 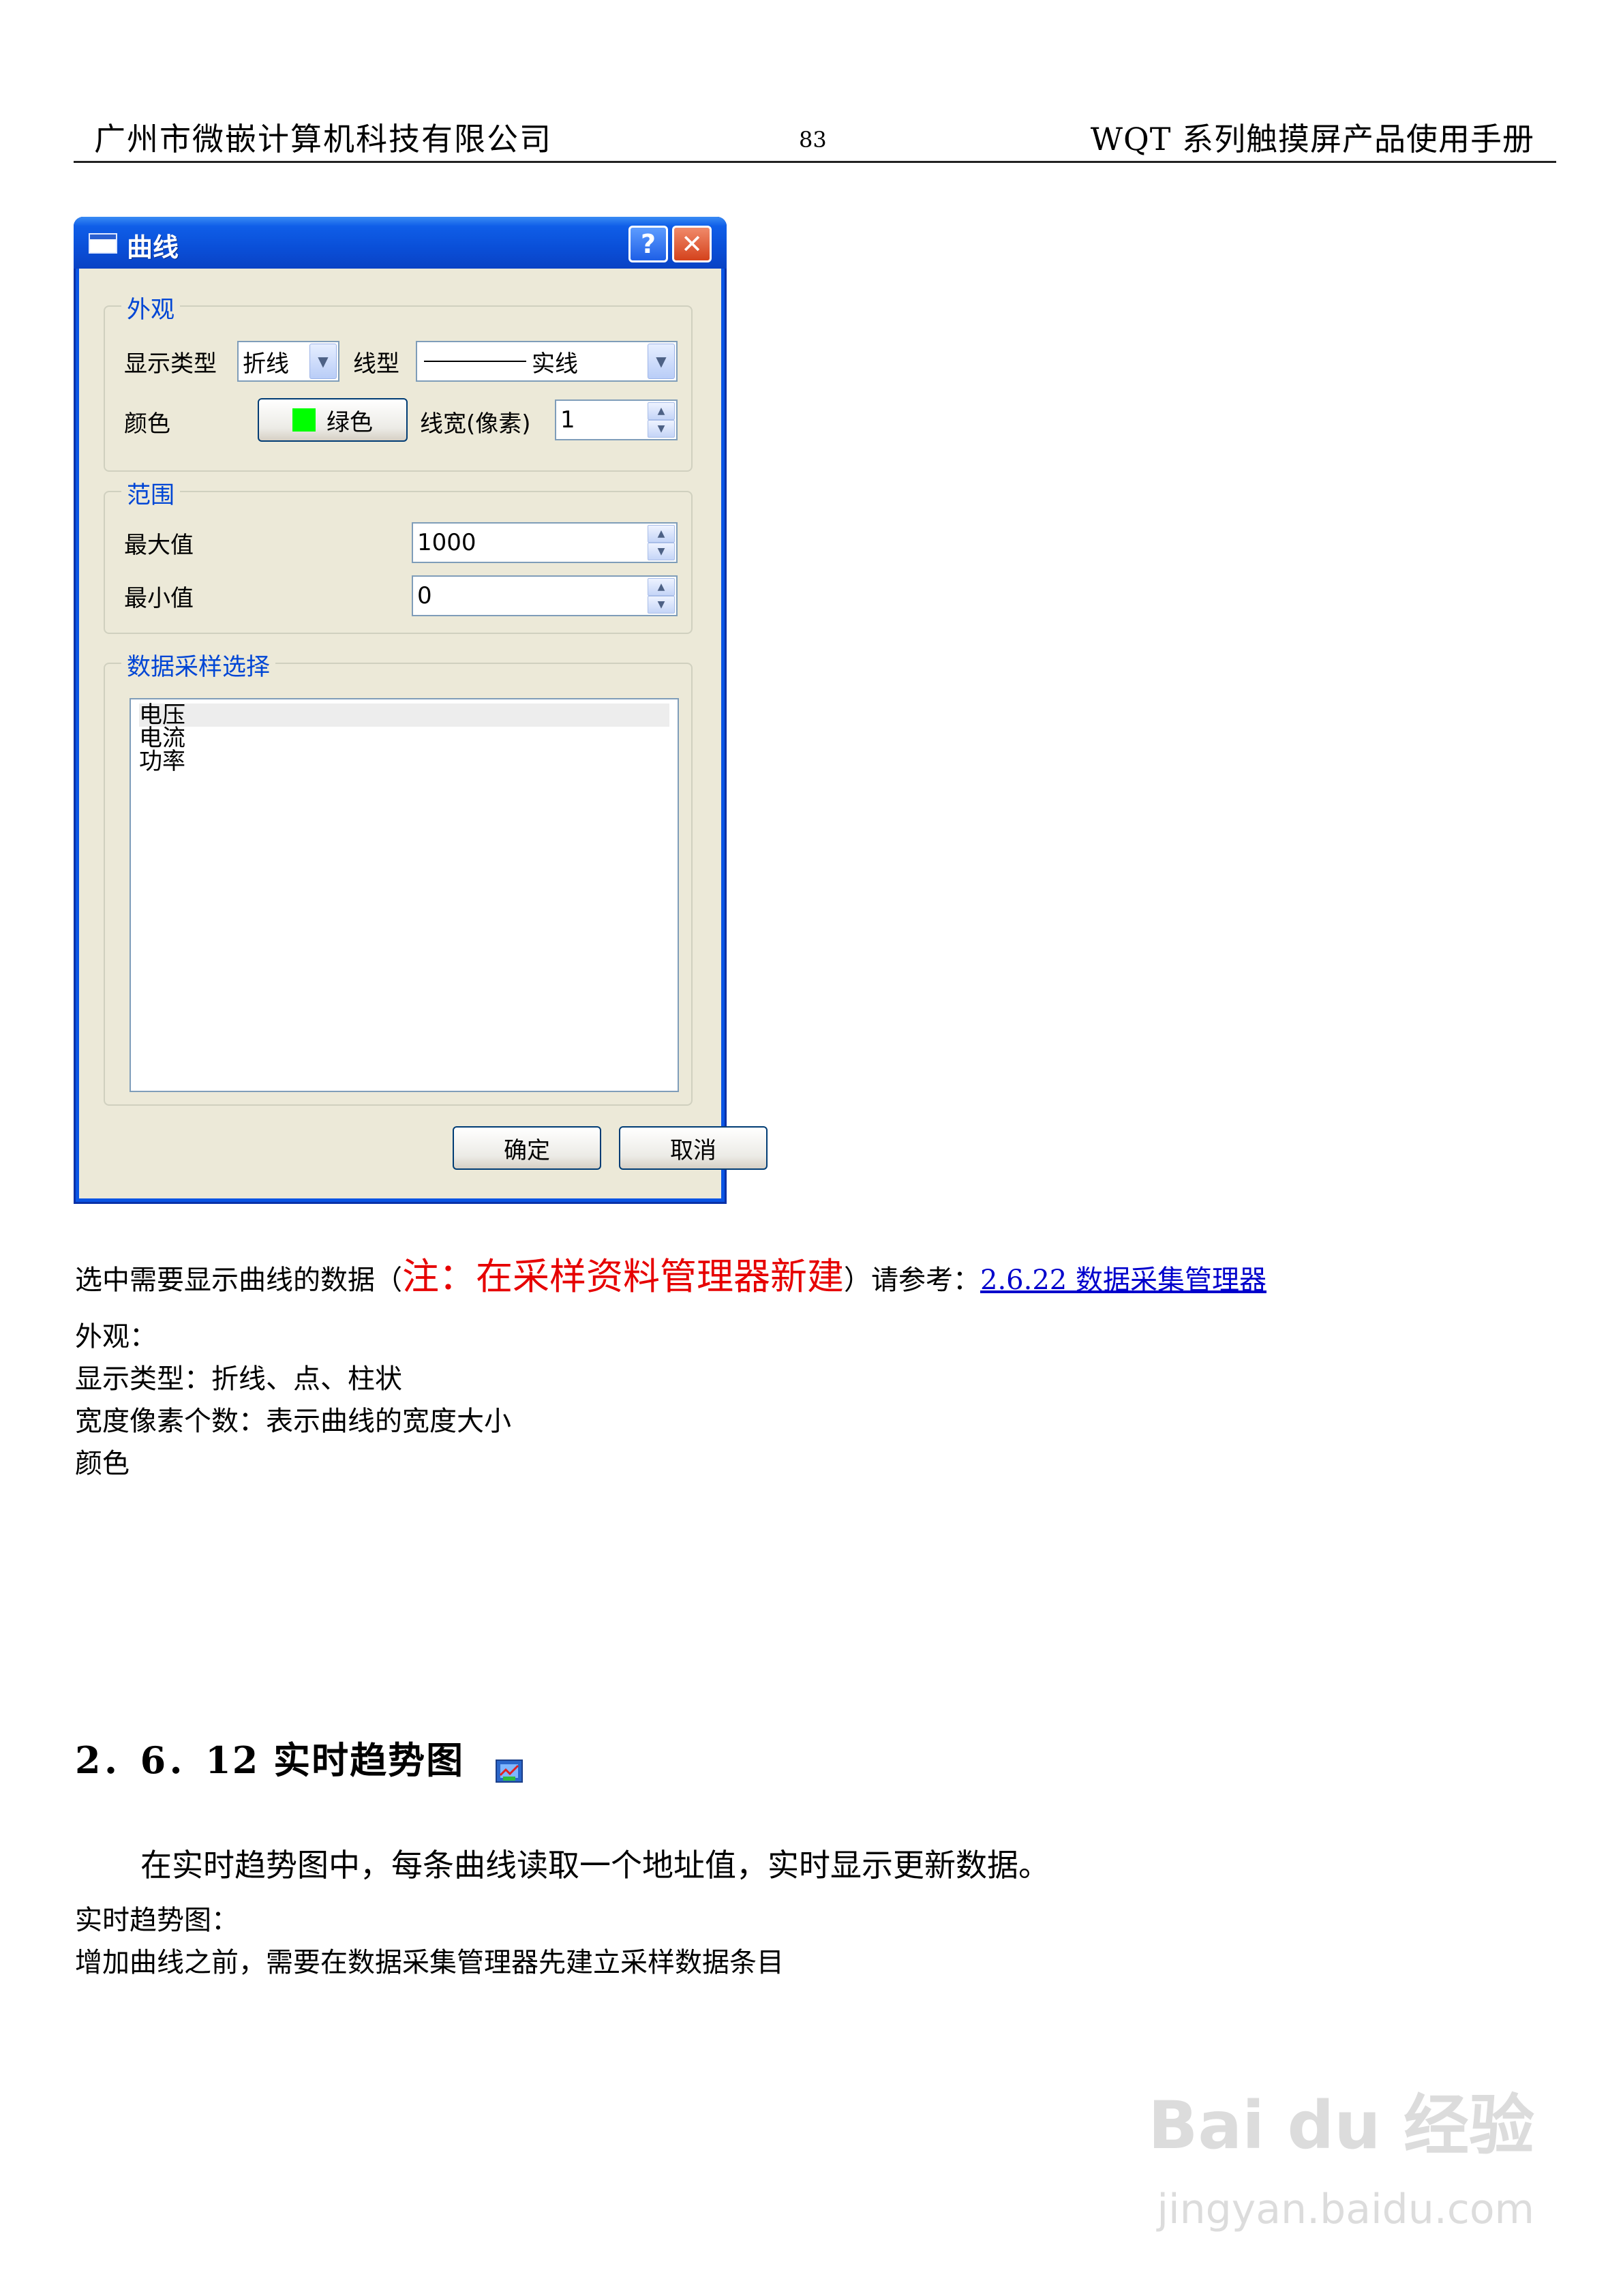 What do you see at coordinates (147, 424) in the screenshot?
I see `color-label: 颜色` at bounding box center [147, 424].